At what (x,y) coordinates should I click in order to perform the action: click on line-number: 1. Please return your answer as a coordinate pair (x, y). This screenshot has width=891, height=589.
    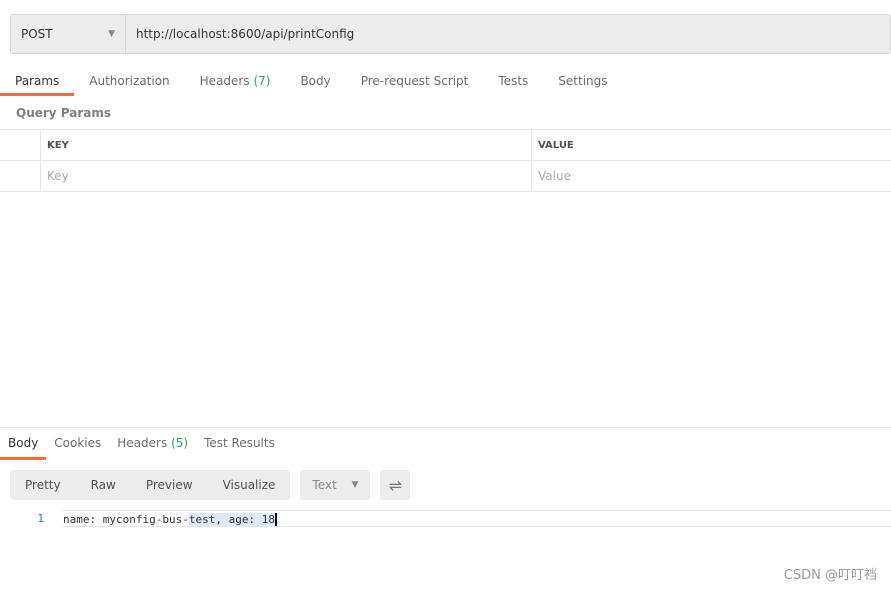
    Looking at the image, I should click on (40, 518).